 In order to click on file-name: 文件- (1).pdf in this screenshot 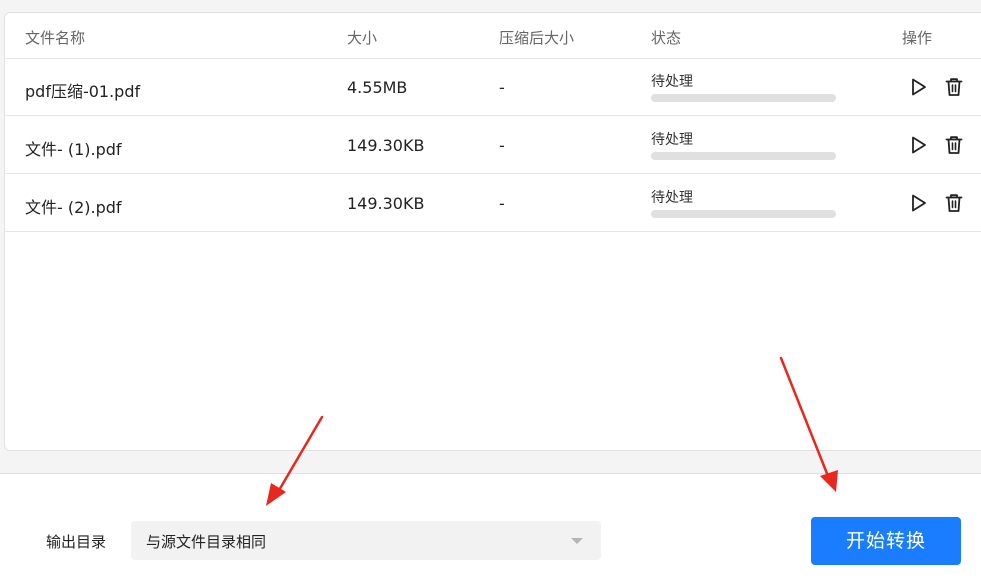, I will do `click(73, 149)`.